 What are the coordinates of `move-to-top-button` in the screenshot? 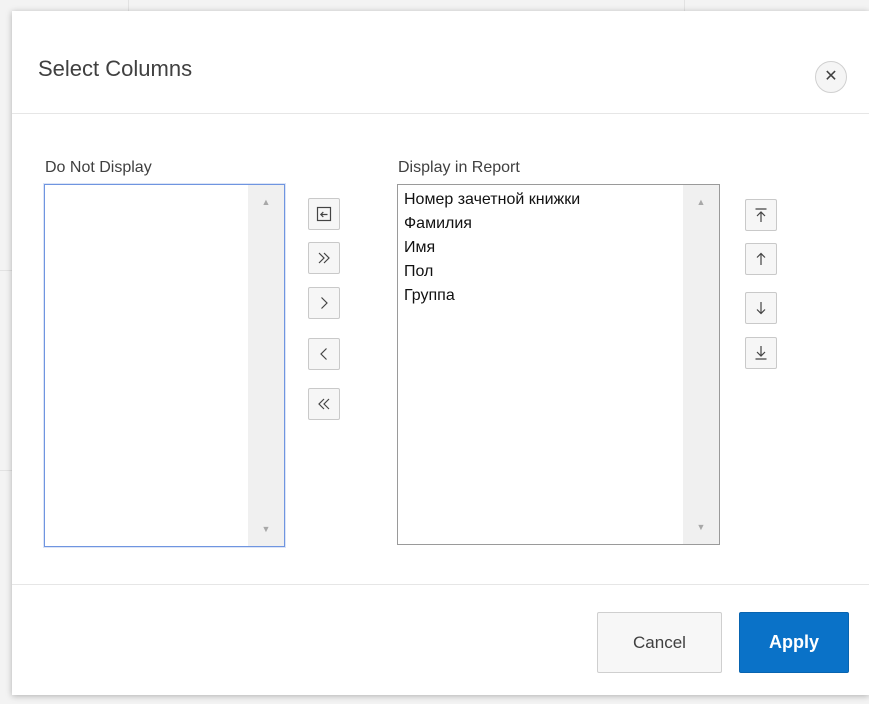 It's located at (761, 215).